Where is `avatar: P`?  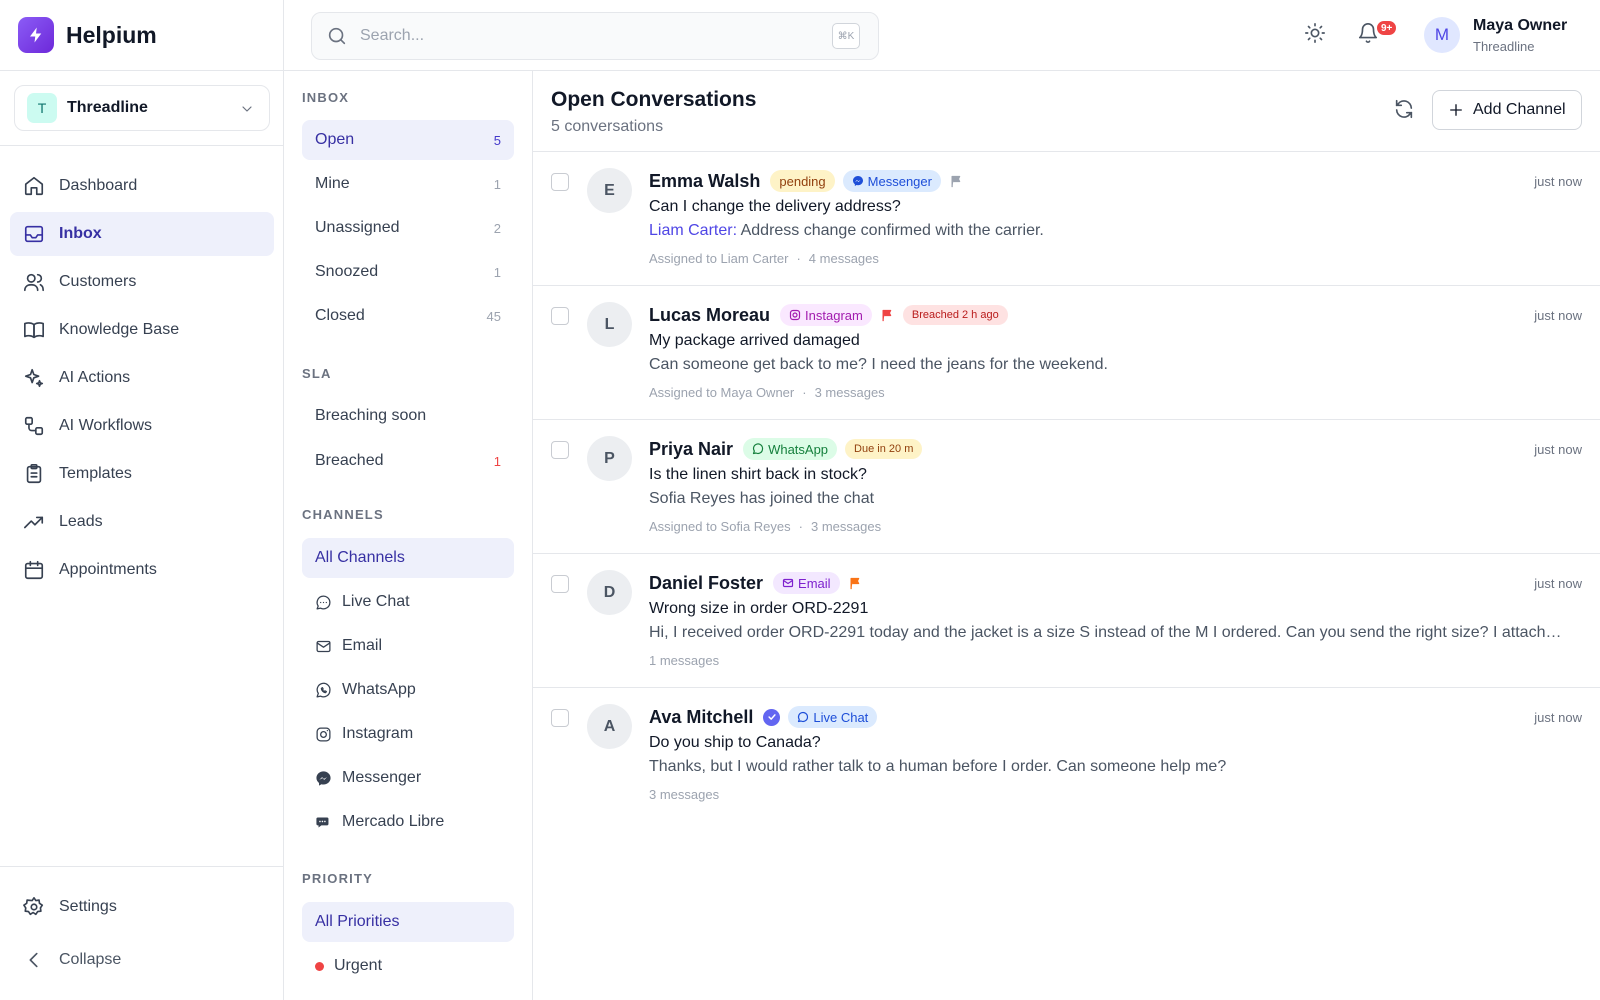
avatar: P is located at coordinates (609, 458).